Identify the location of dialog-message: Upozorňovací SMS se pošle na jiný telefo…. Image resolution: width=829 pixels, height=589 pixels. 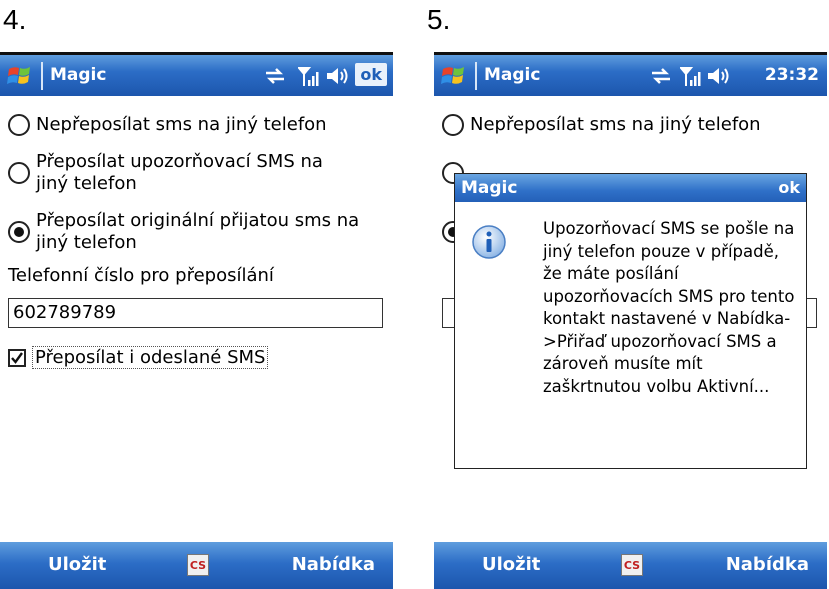
(669, 307).